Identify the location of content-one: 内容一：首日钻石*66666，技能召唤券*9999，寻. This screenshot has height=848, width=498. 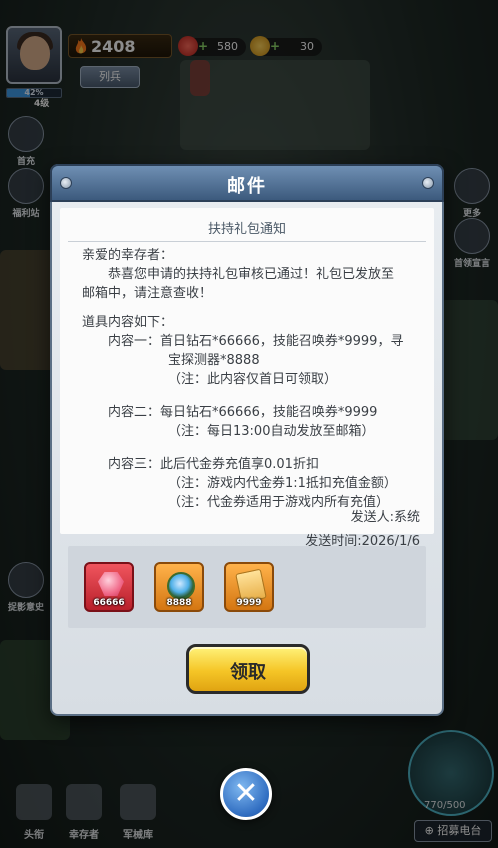
(256, 341).